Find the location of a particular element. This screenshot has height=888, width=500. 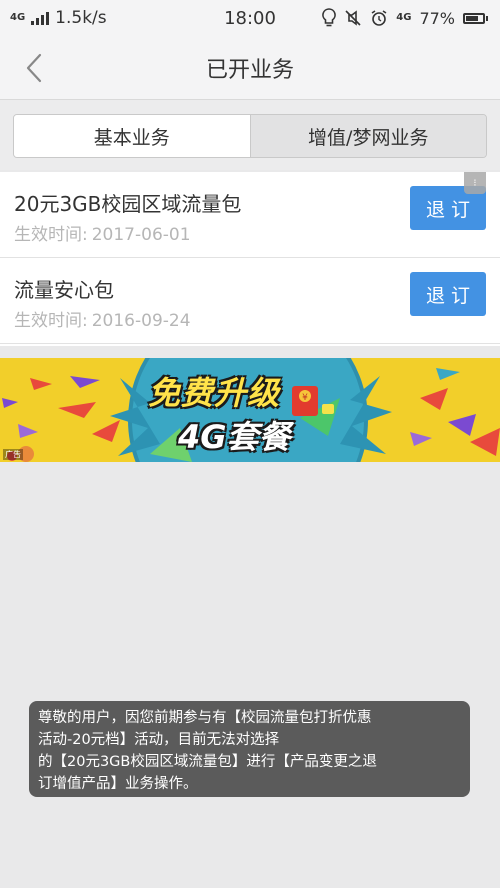

scrollbar-thumb: ⁝ is located at coordinates (475, 183).